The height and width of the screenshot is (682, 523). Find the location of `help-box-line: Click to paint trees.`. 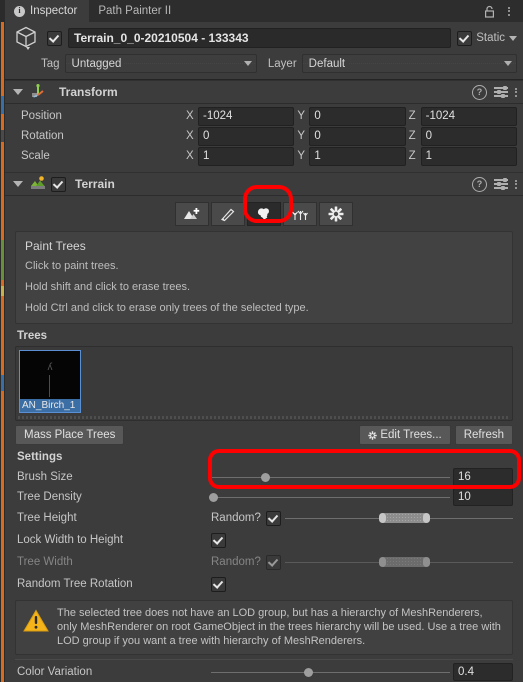

help-box-line: Click to paint trees. is located at coordinates (72, 266).